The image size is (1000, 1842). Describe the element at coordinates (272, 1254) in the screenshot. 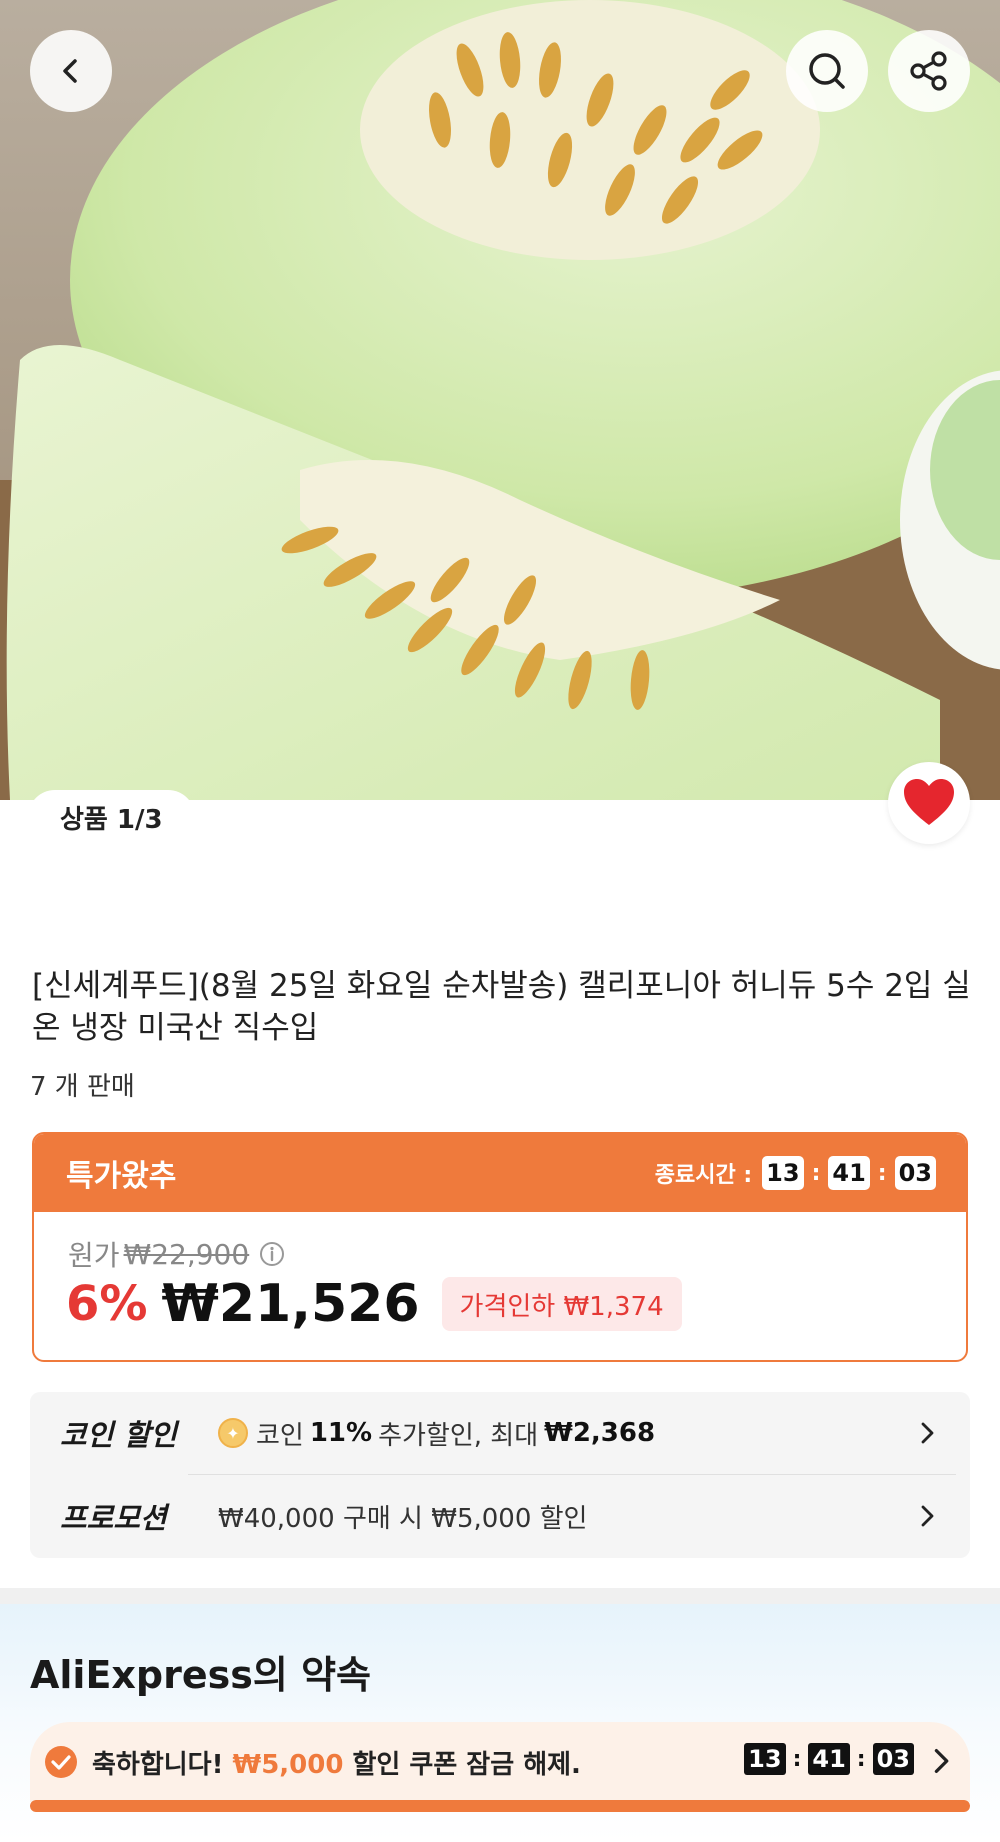

I see `info-icon` at that location.